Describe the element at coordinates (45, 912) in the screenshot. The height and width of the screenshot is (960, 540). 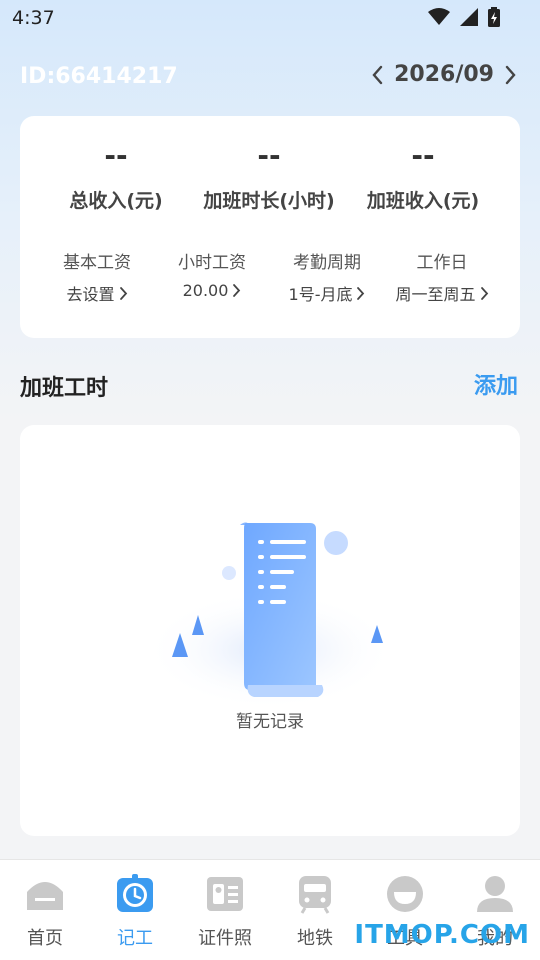
I see `tab-home: 首页` at that location.